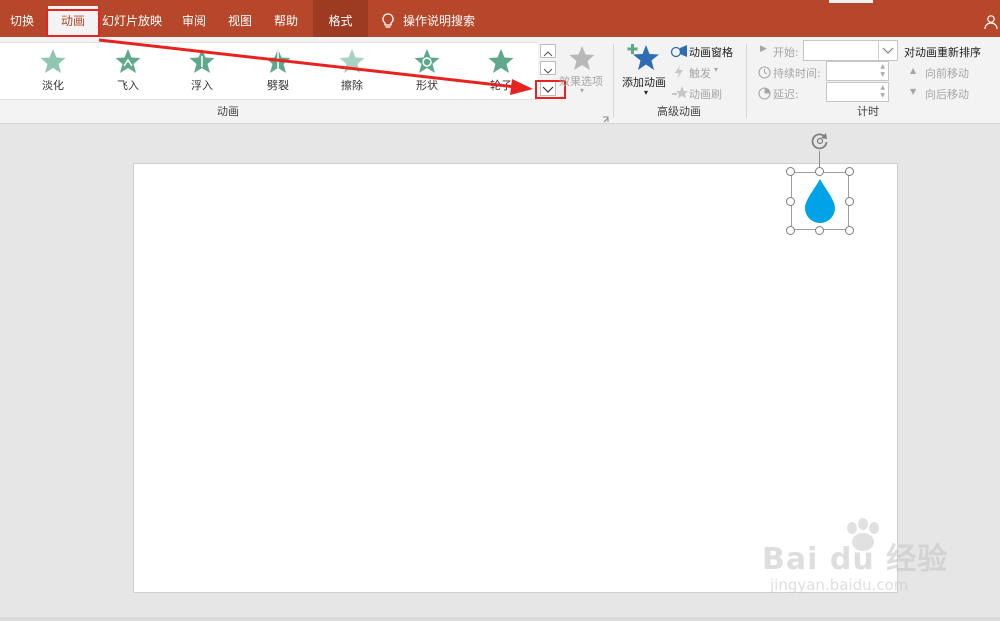 The image size is (1000, 621). I want to click on resize-handle-left, so click(790, 201).